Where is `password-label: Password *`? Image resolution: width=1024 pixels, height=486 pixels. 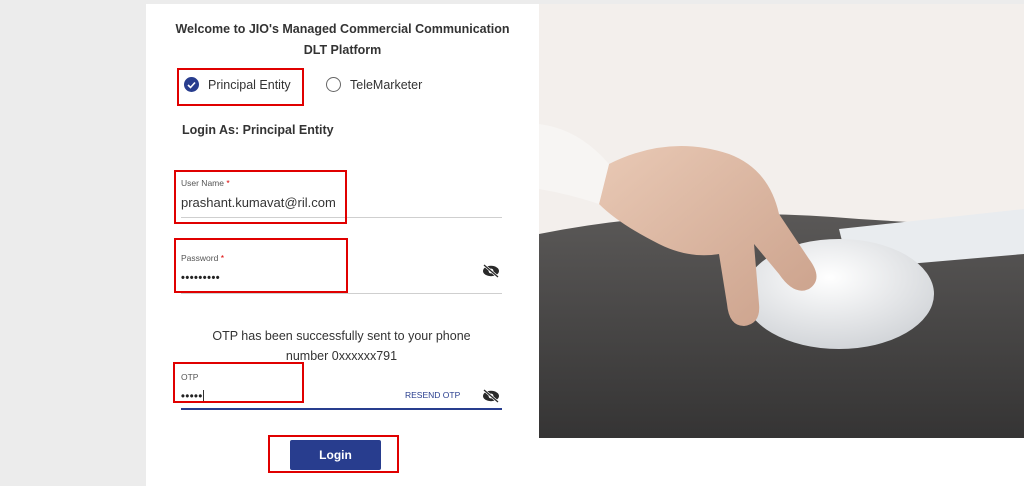
password-label: Password * is located at coordinates (203, 258).